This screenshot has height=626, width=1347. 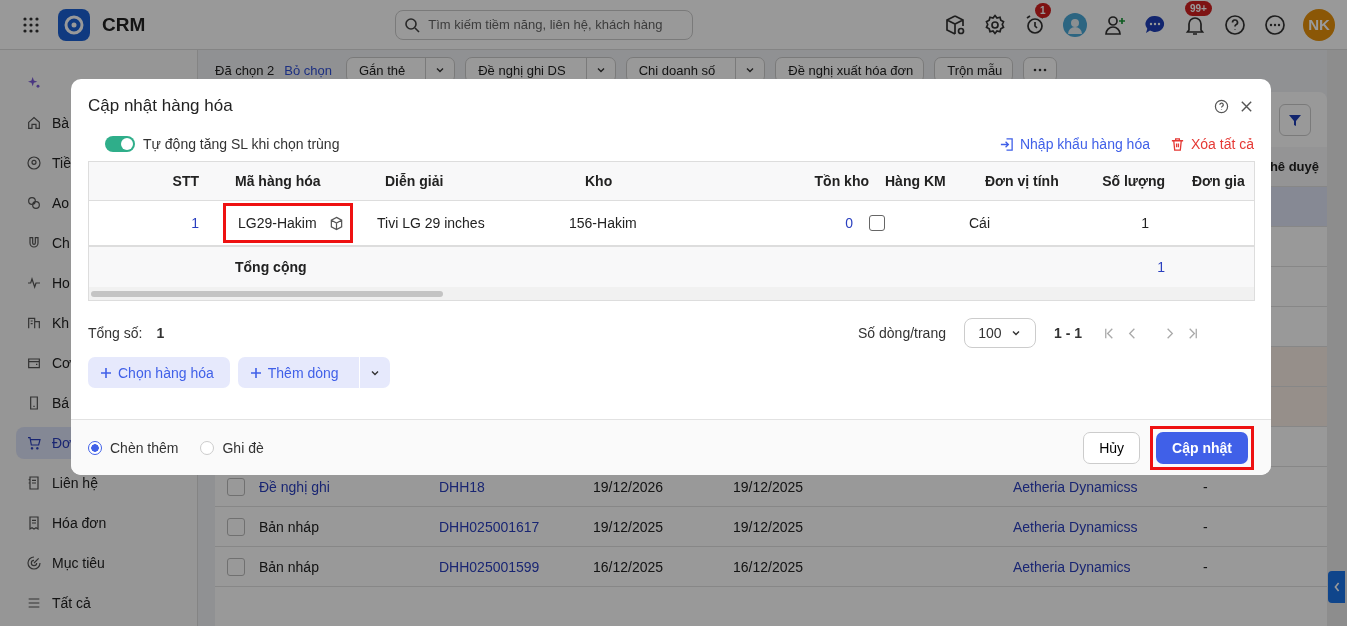 What do you see at coordinates (278, 181) in the screenshot?
I see `column-header: Mã hàng hóa` at bounding box center [278, 181].